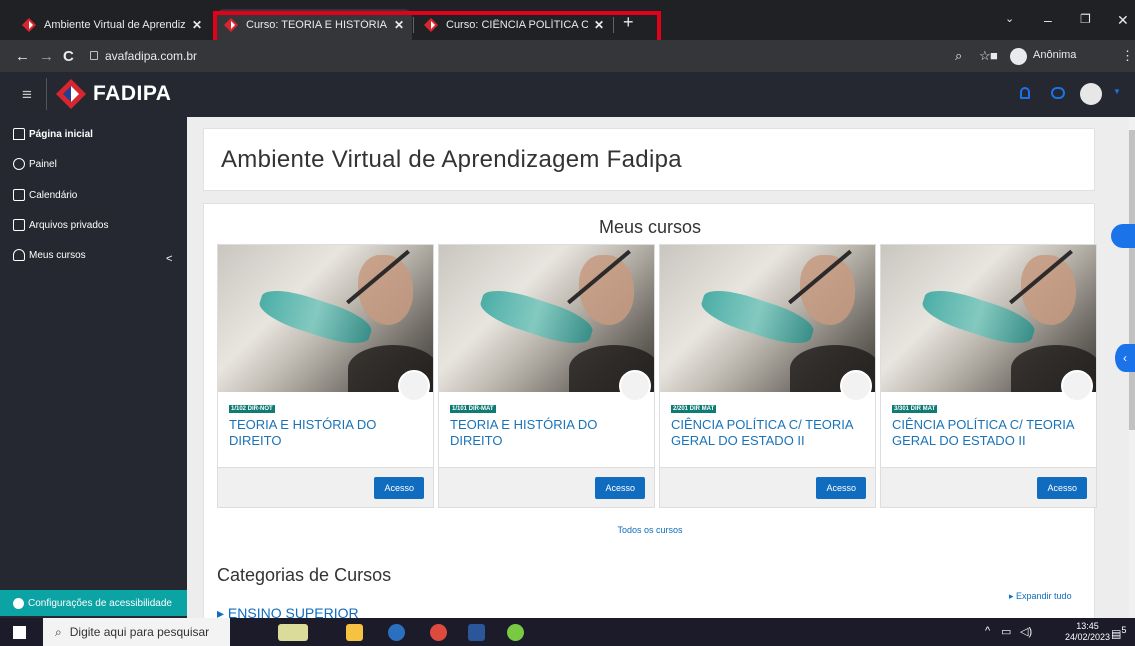 This screenshot has width=1135, height=646. Describe the element at coordinates (94, 55) in the screenshot. I see `lock-icon` at that location.